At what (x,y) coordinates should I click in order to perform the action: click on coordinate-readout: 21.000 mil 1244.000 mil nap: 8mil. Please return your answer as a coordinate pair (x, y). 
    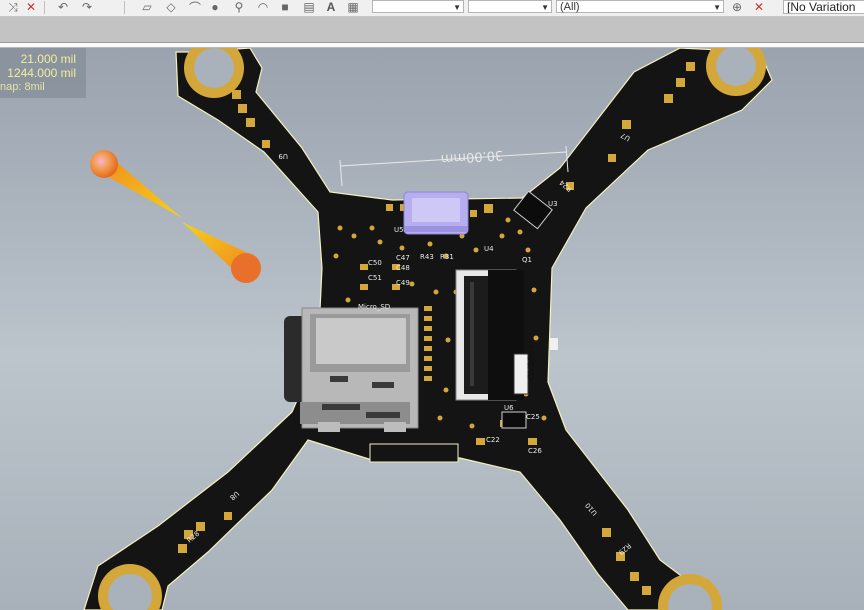
    Looking at the image, I should click on (43, 73).